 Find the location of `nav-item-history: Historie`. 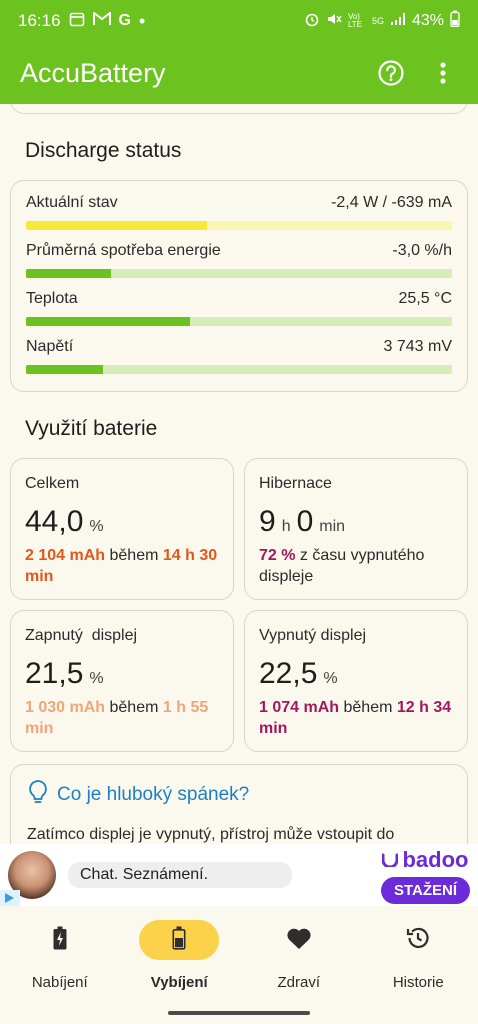

nav-item-history: Historie is located at coordinates (418, 965).